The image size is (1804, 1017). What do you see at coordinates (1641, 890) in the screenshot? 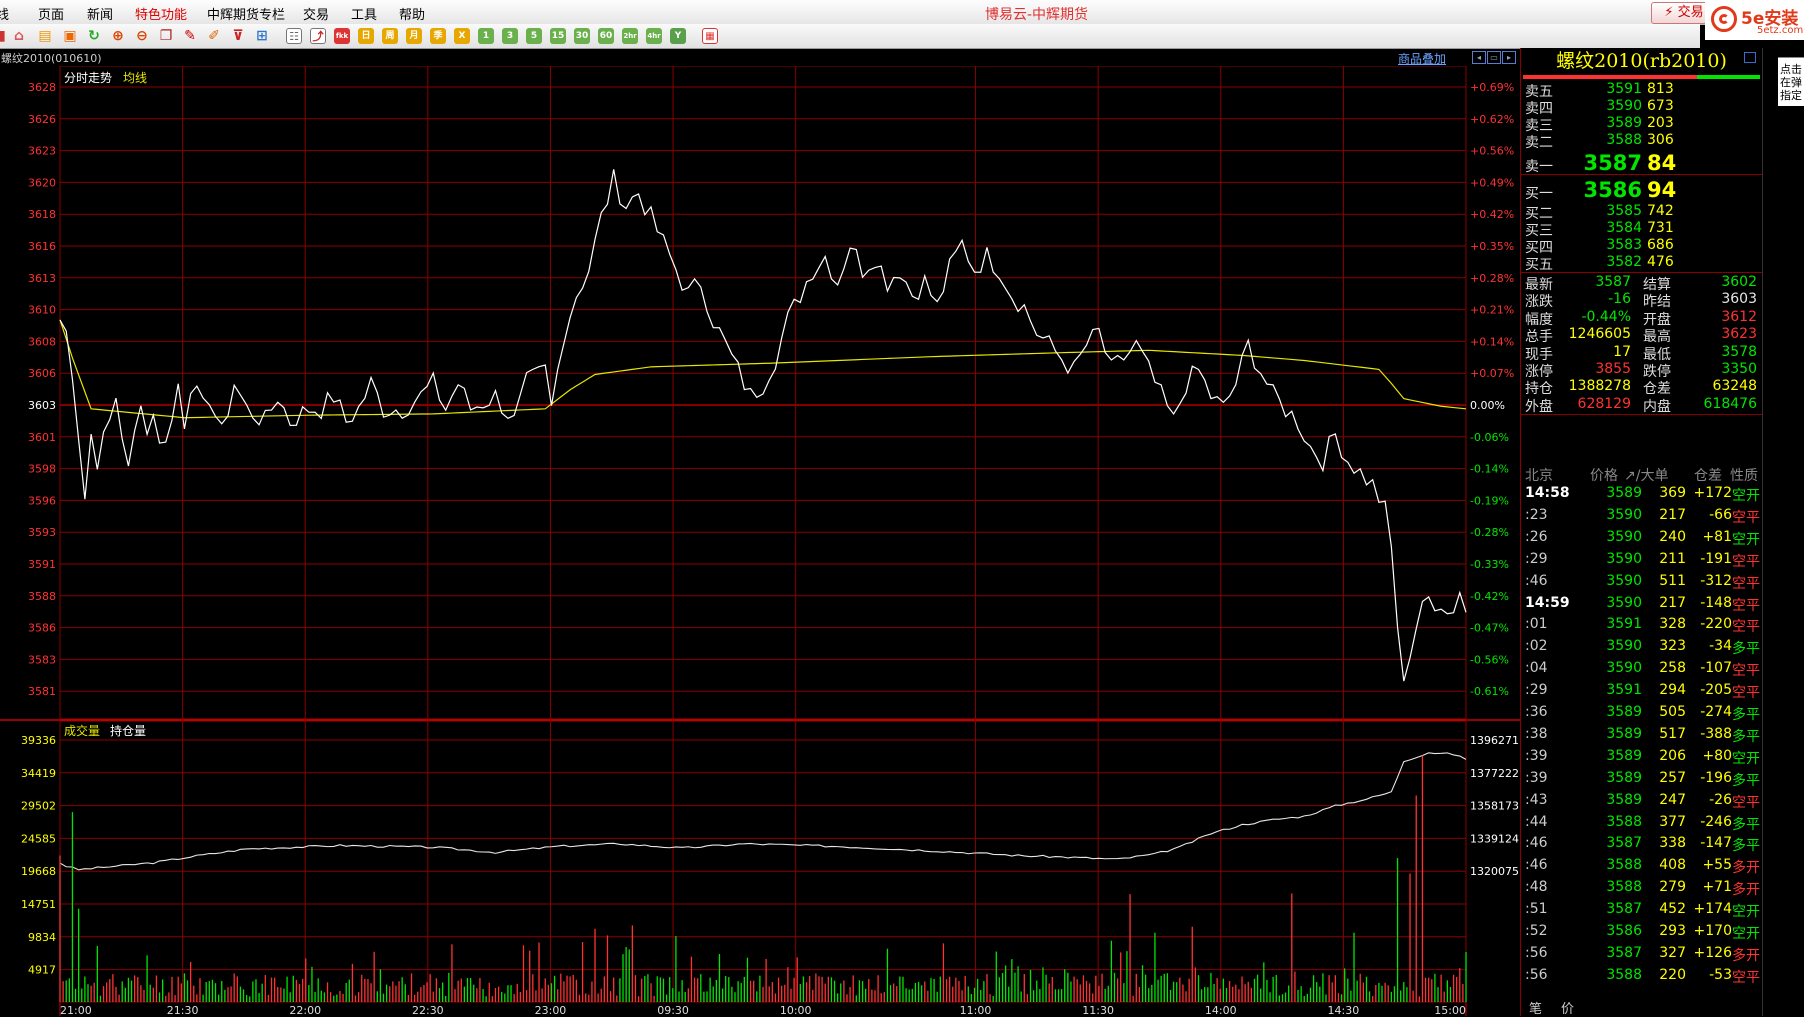
I see `tick-row: :48 3588 279 +71 多开` at bounding box center [1641, 890].